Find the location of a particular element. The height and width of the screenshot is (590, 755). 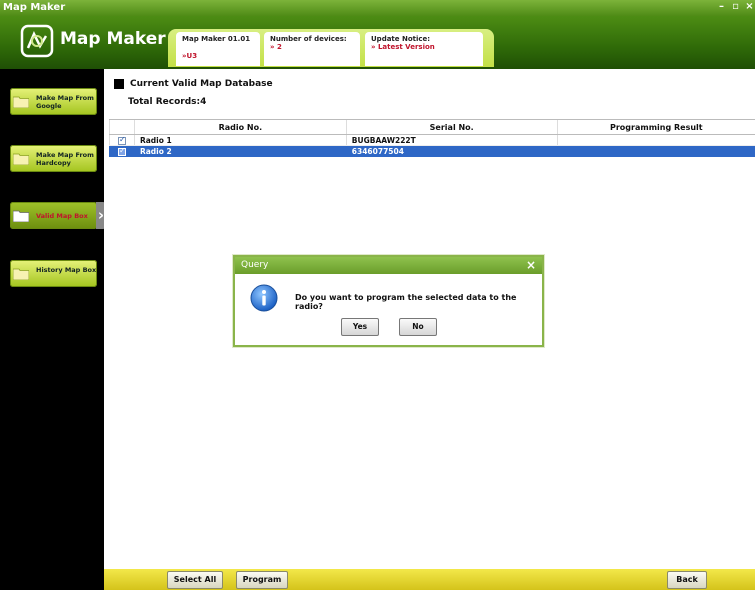

program-button: Program is located at coordinates (262, 580).